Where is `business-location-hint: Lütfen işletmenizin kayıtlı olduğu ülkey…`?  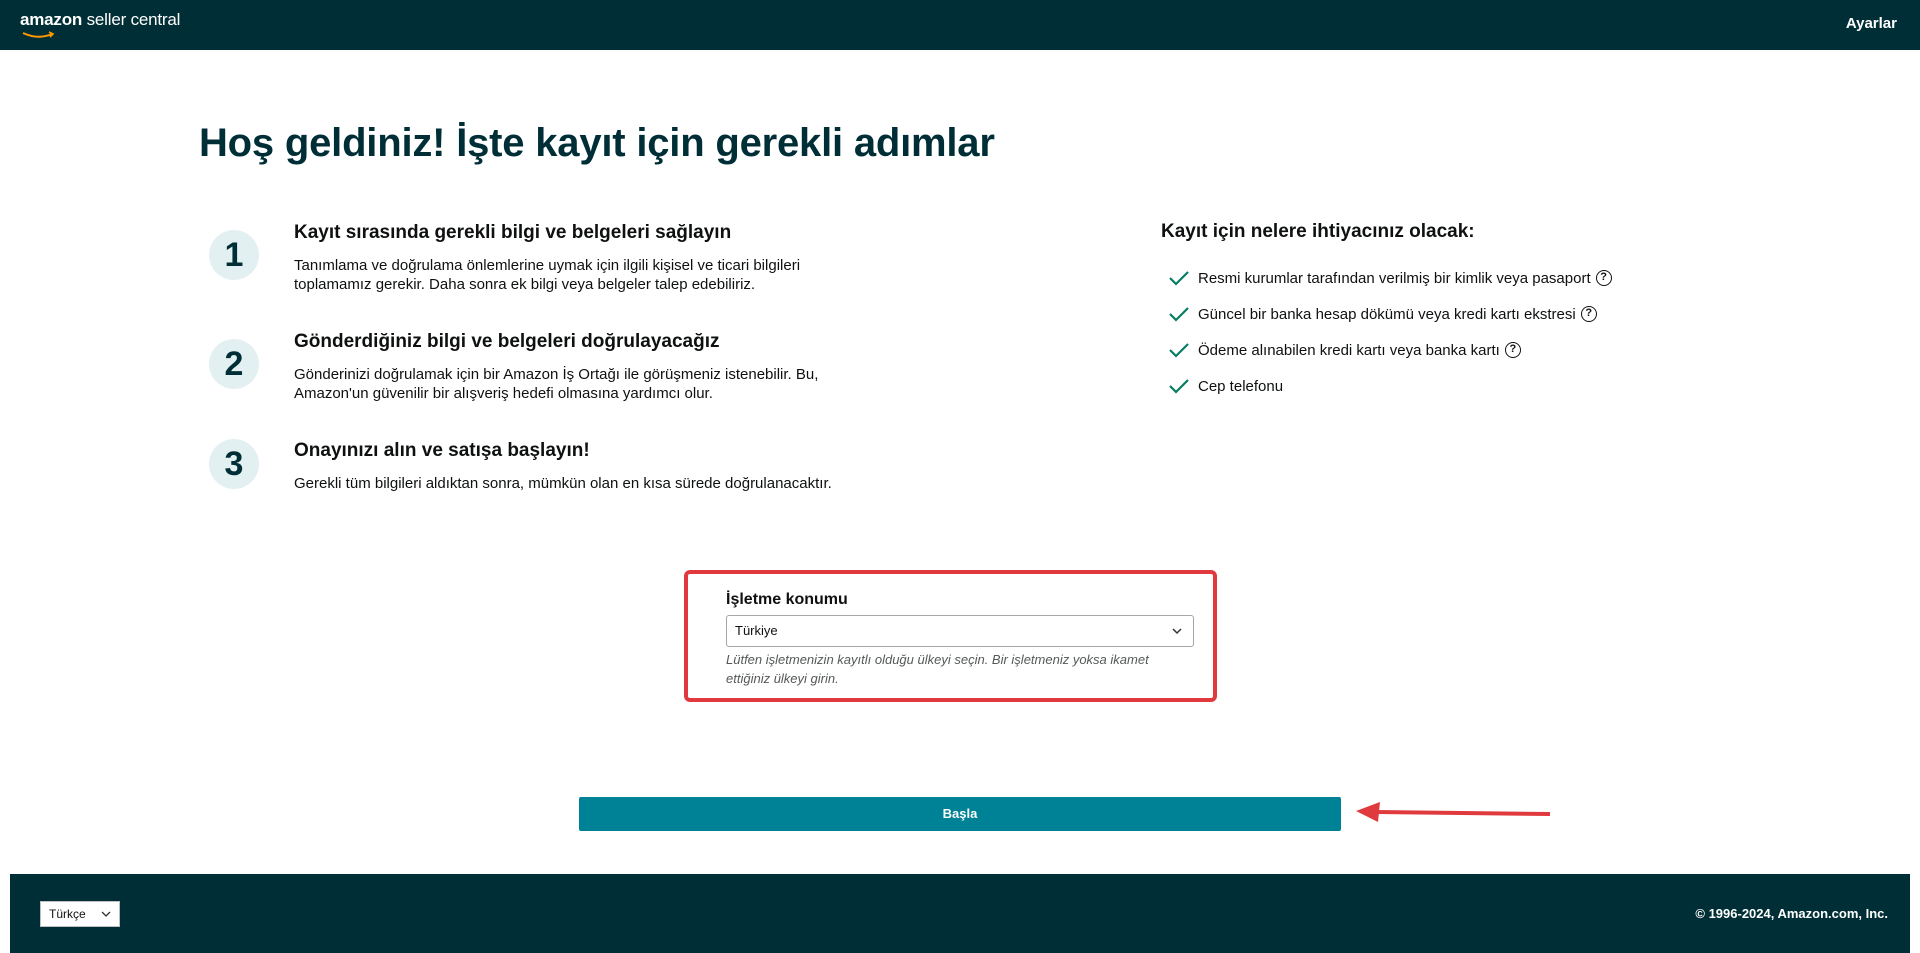 business-location-hint: Lütfen işletmenizin kayıtlı olduğu ülkey… is located at coordinates (937, 669).